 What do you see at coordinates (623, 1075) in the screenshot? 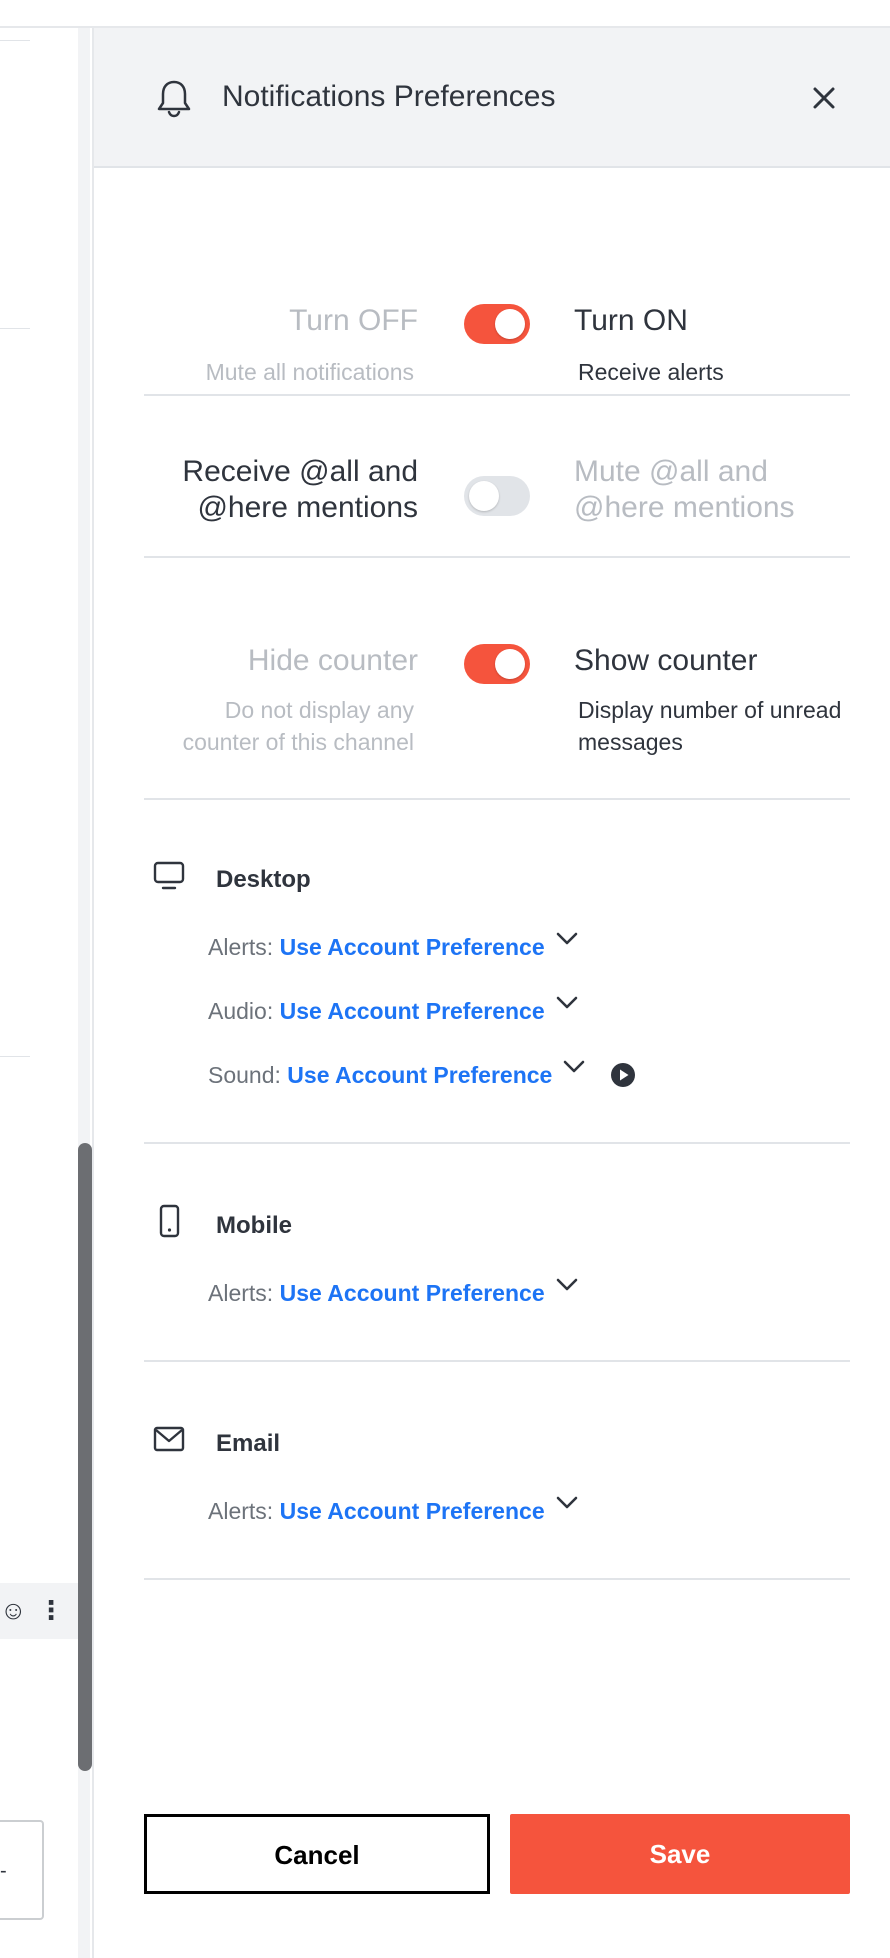
I see `play-sound-icon` at bounding box center [623, 1075].